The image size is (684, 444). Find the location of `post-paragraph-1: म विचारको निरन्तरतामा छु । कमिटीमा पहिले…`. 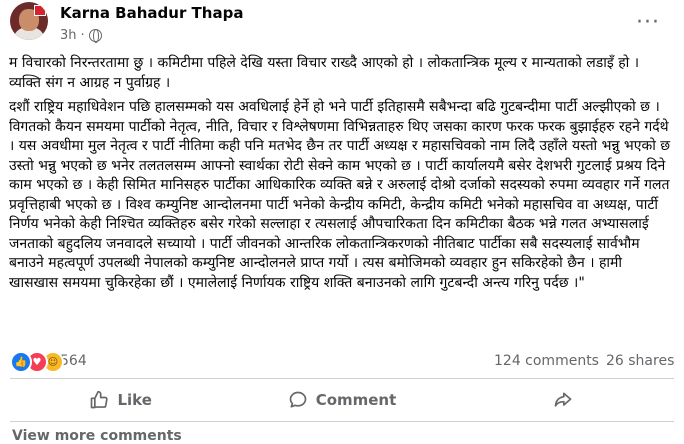

post-paragraph-1: म विचारको निरन्तरतामा छु । कमिटीमा पहिले… is located at coordinates (324, 73).